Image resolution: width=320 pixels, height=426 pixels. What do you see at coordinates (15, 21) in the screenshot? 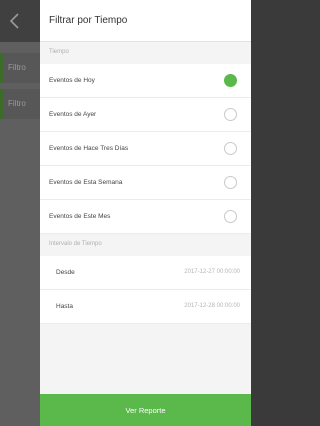
I see `back-chevron-icon` at bounding box center [15, 21].